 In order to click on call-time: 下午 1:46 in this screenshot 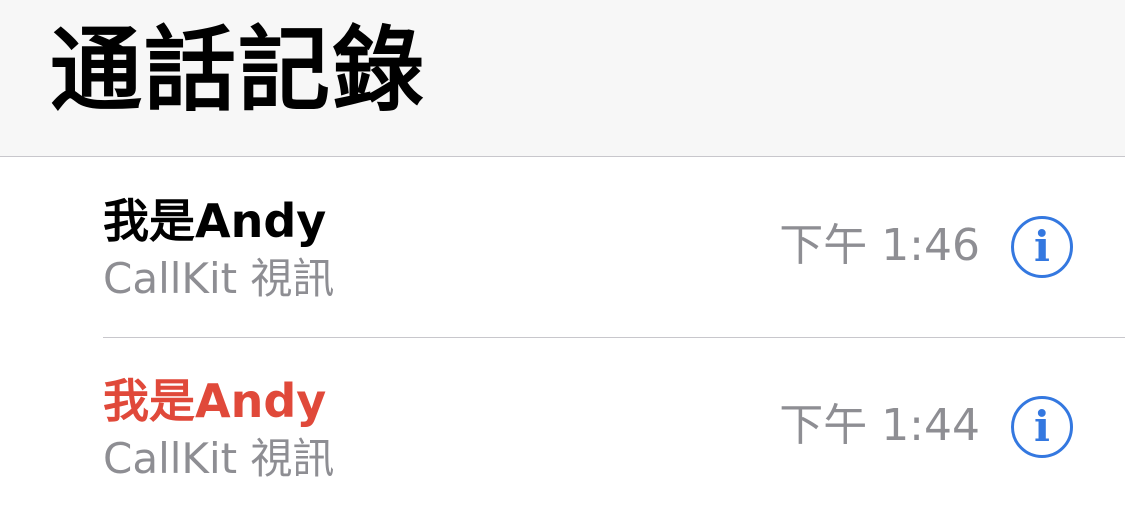, I will do `click(879, 245)`.